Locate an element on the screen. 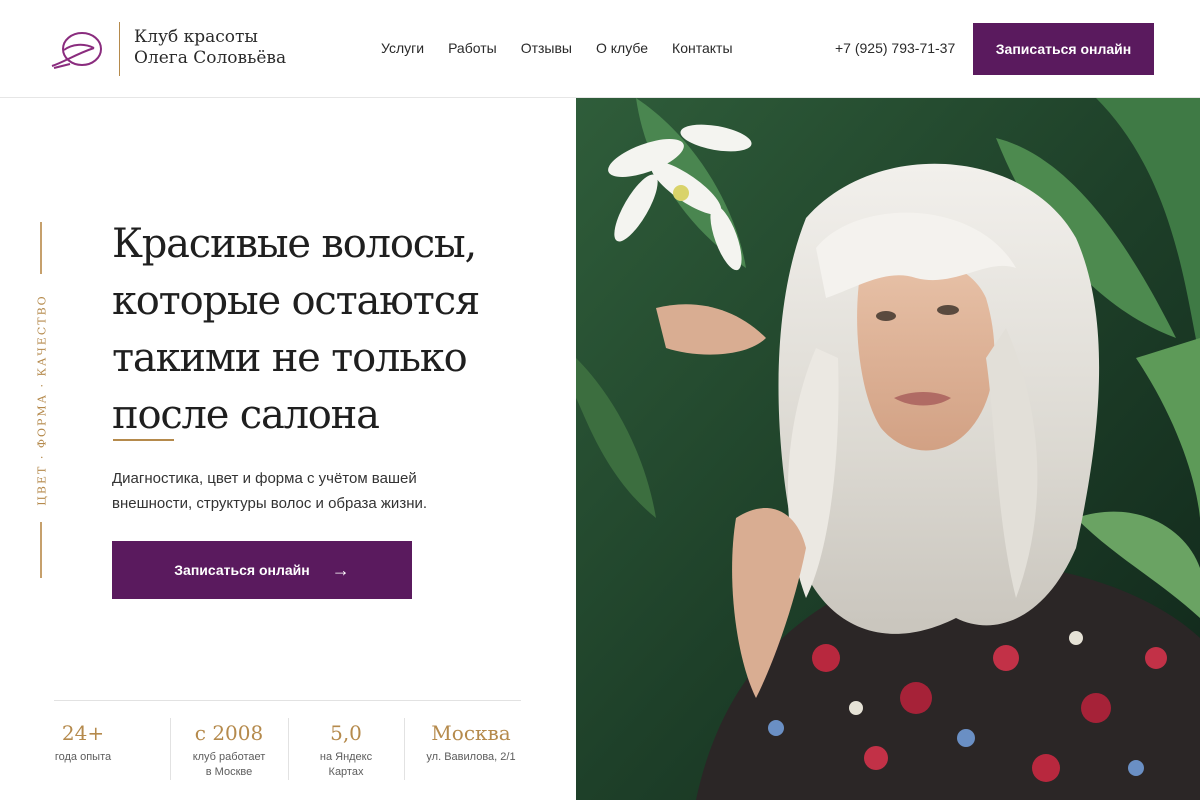 This screenshot has height=800, width=1200. headline-line-2: которые остаются is located at coordinates (296, 301).